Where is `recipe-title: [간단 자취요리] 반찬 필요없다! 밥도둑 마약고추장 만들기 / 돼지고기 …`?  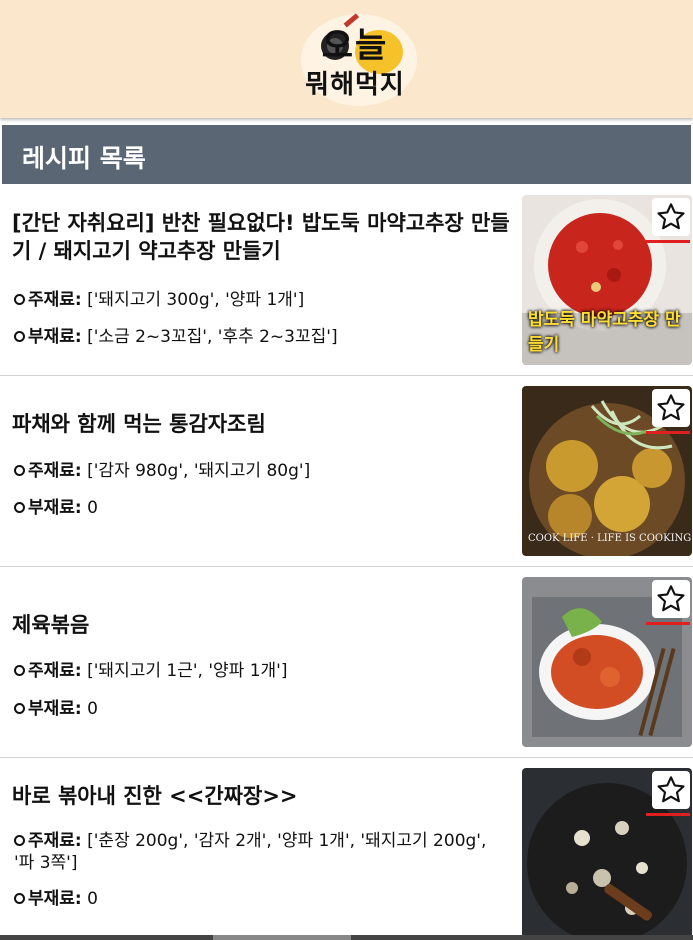
recipe-title: [간단 자취요리] 반찬 필요없다! 밥도둑 마약고추장 만들기 / 돼지고기 … is located at coordinates (261, 237).